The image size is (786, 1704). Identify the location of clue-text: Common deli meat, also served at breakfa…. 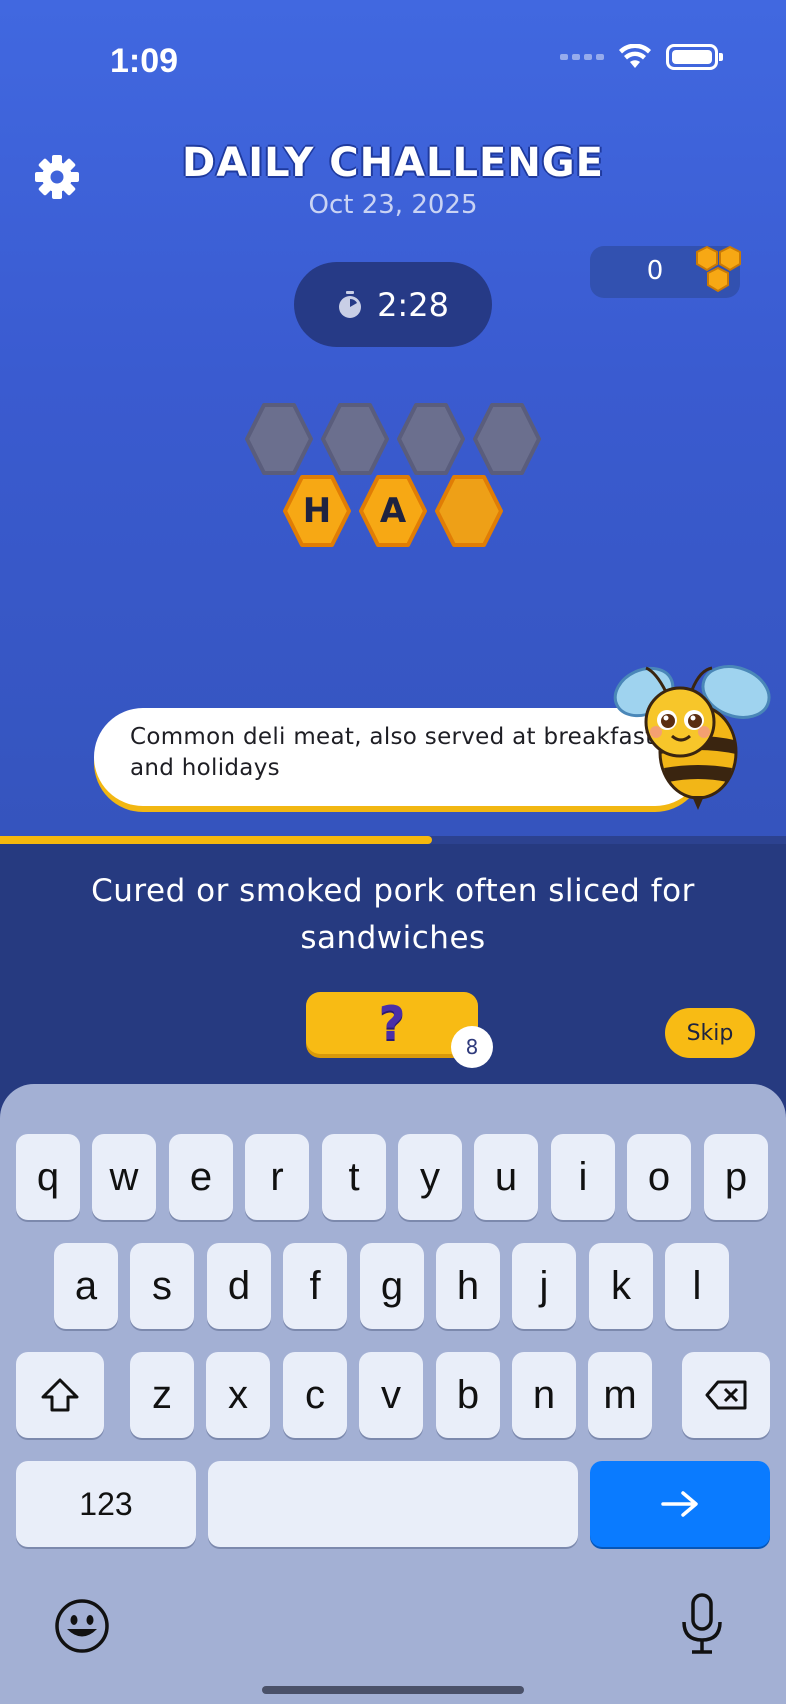
(398, 752).